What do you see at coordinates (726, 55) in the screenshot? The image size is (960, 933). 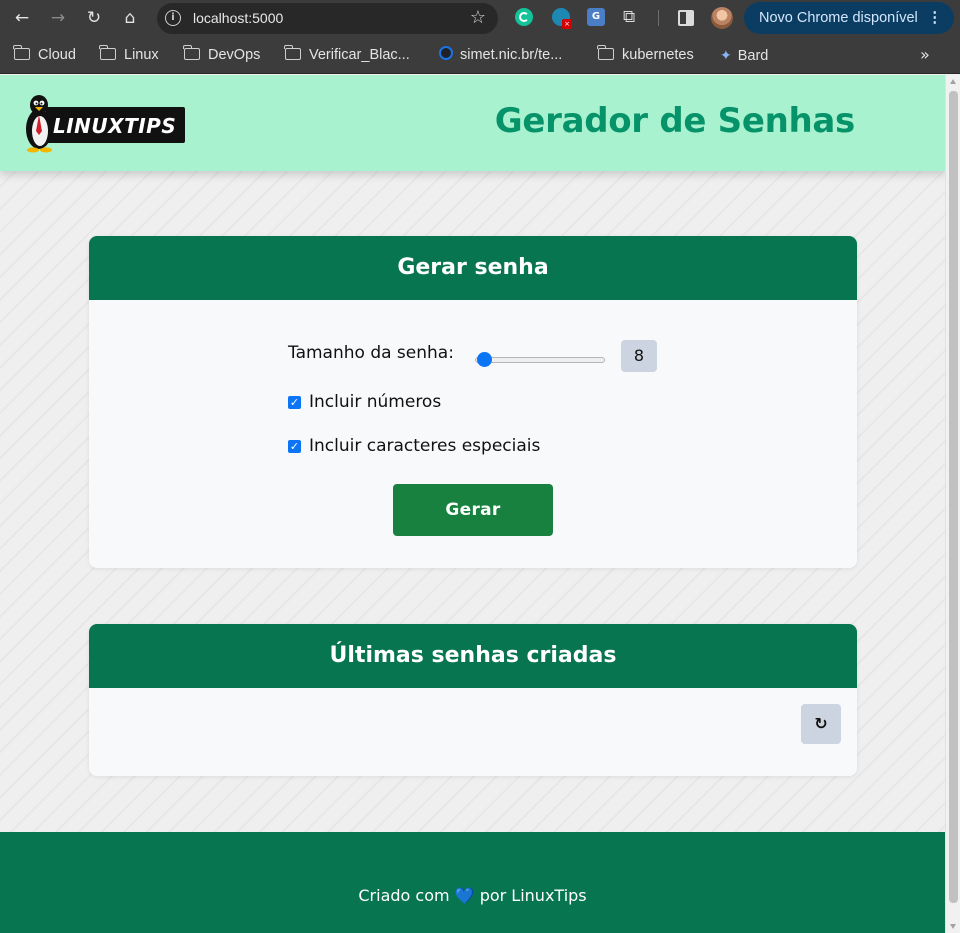 I see `sparkle-icon: ✦` at bounding box center [726, 55].